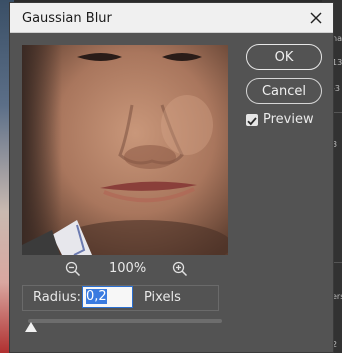 Image resolution: width=342 pixels, height=353 pixels. Describe the element at coordinates (288, 119) in the screenshot. I see `preview-label: Preview` at that location.